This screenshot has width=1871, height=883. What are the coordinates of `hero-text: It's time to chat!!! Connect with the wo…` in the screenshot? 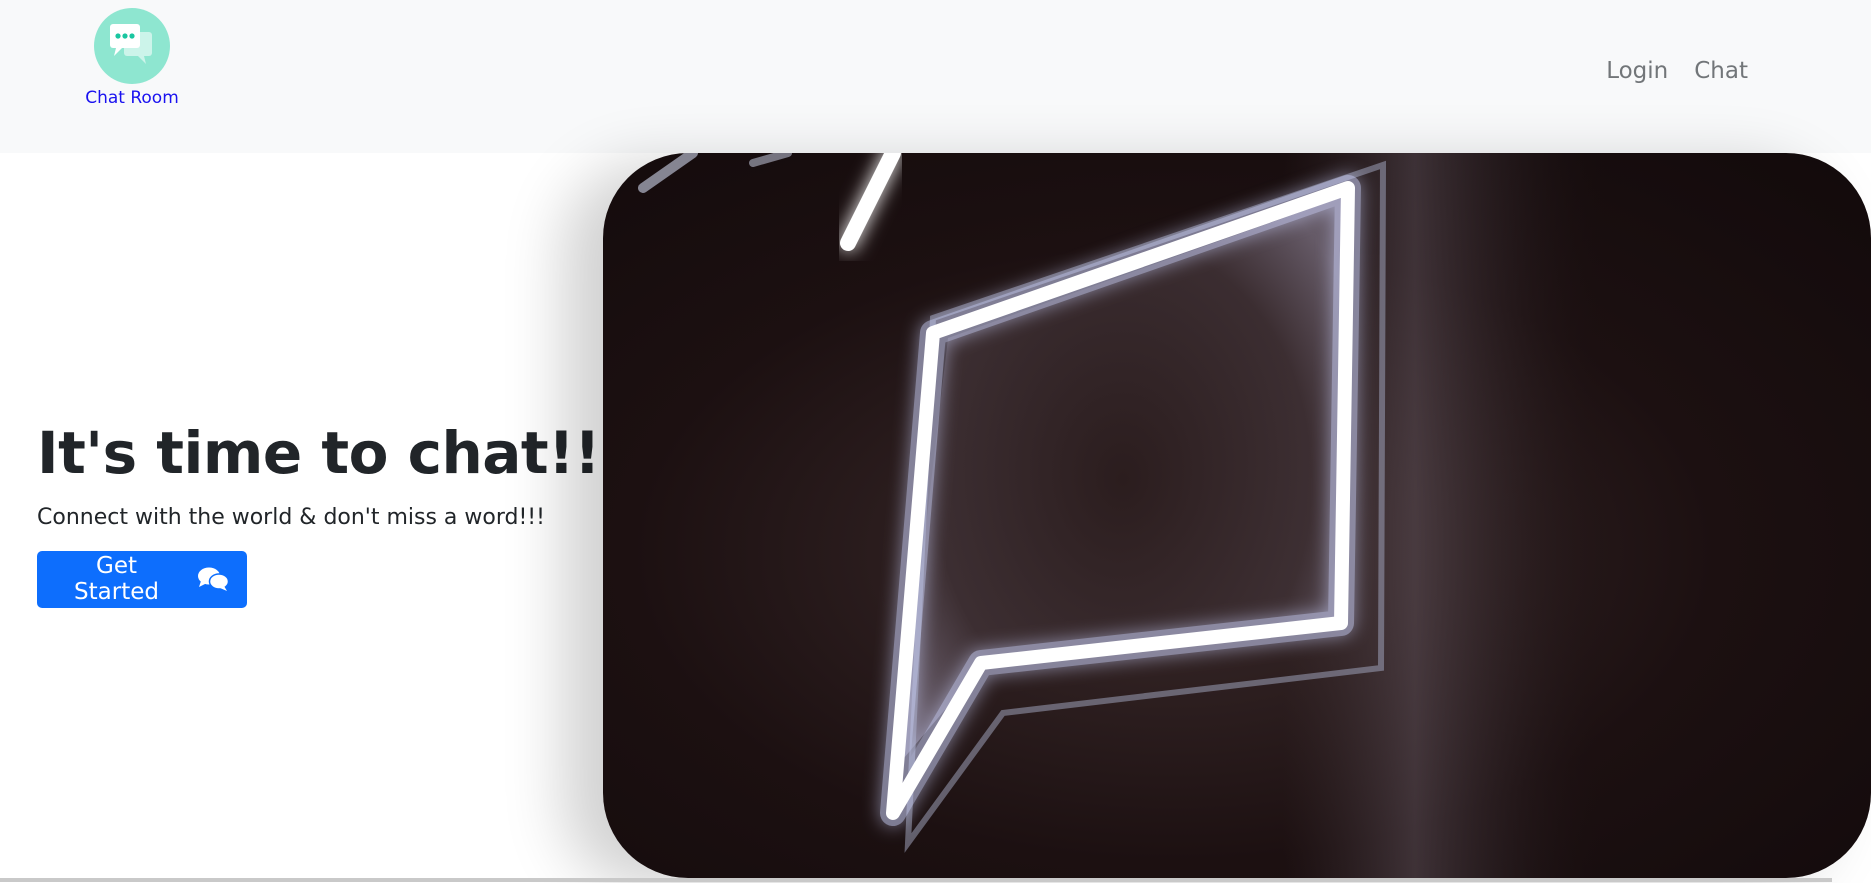 It's located at (332, 513).